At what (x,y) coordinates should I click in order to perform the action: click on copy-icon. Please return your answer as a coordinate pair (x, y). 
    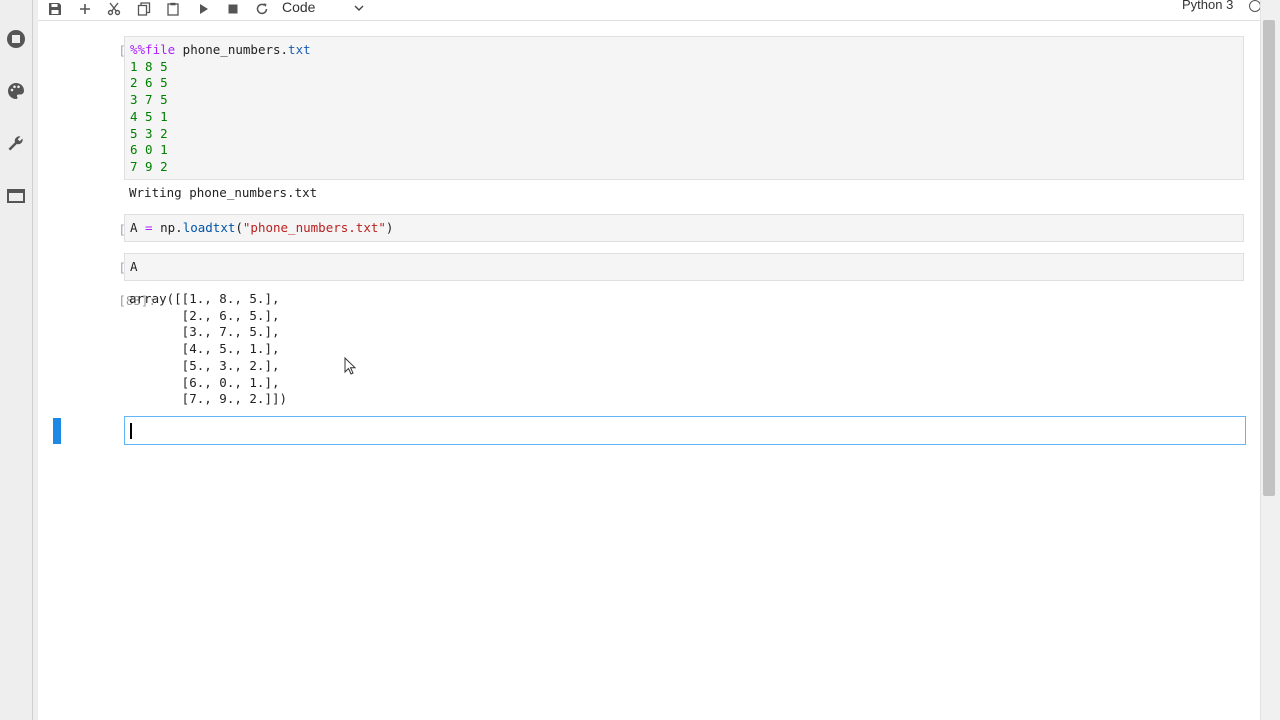
    Looking at the image, I should click on (144, 10).